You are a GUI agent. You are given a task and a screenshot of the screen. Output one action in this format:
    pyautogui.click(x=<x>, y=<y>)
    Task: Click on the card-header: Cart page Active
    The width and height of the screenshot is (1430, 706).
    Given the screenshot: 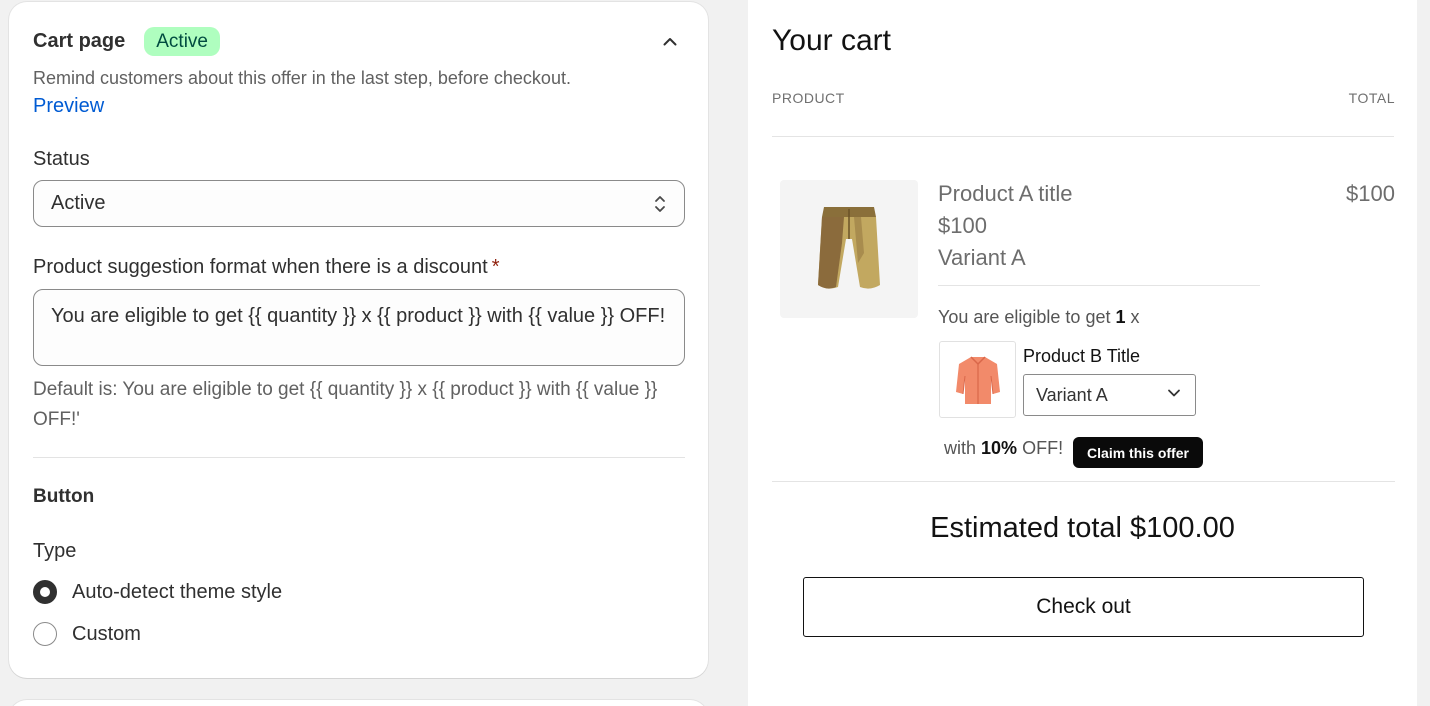 What is the action you would take?
    pyautogui.click(x=358, y=41)
    